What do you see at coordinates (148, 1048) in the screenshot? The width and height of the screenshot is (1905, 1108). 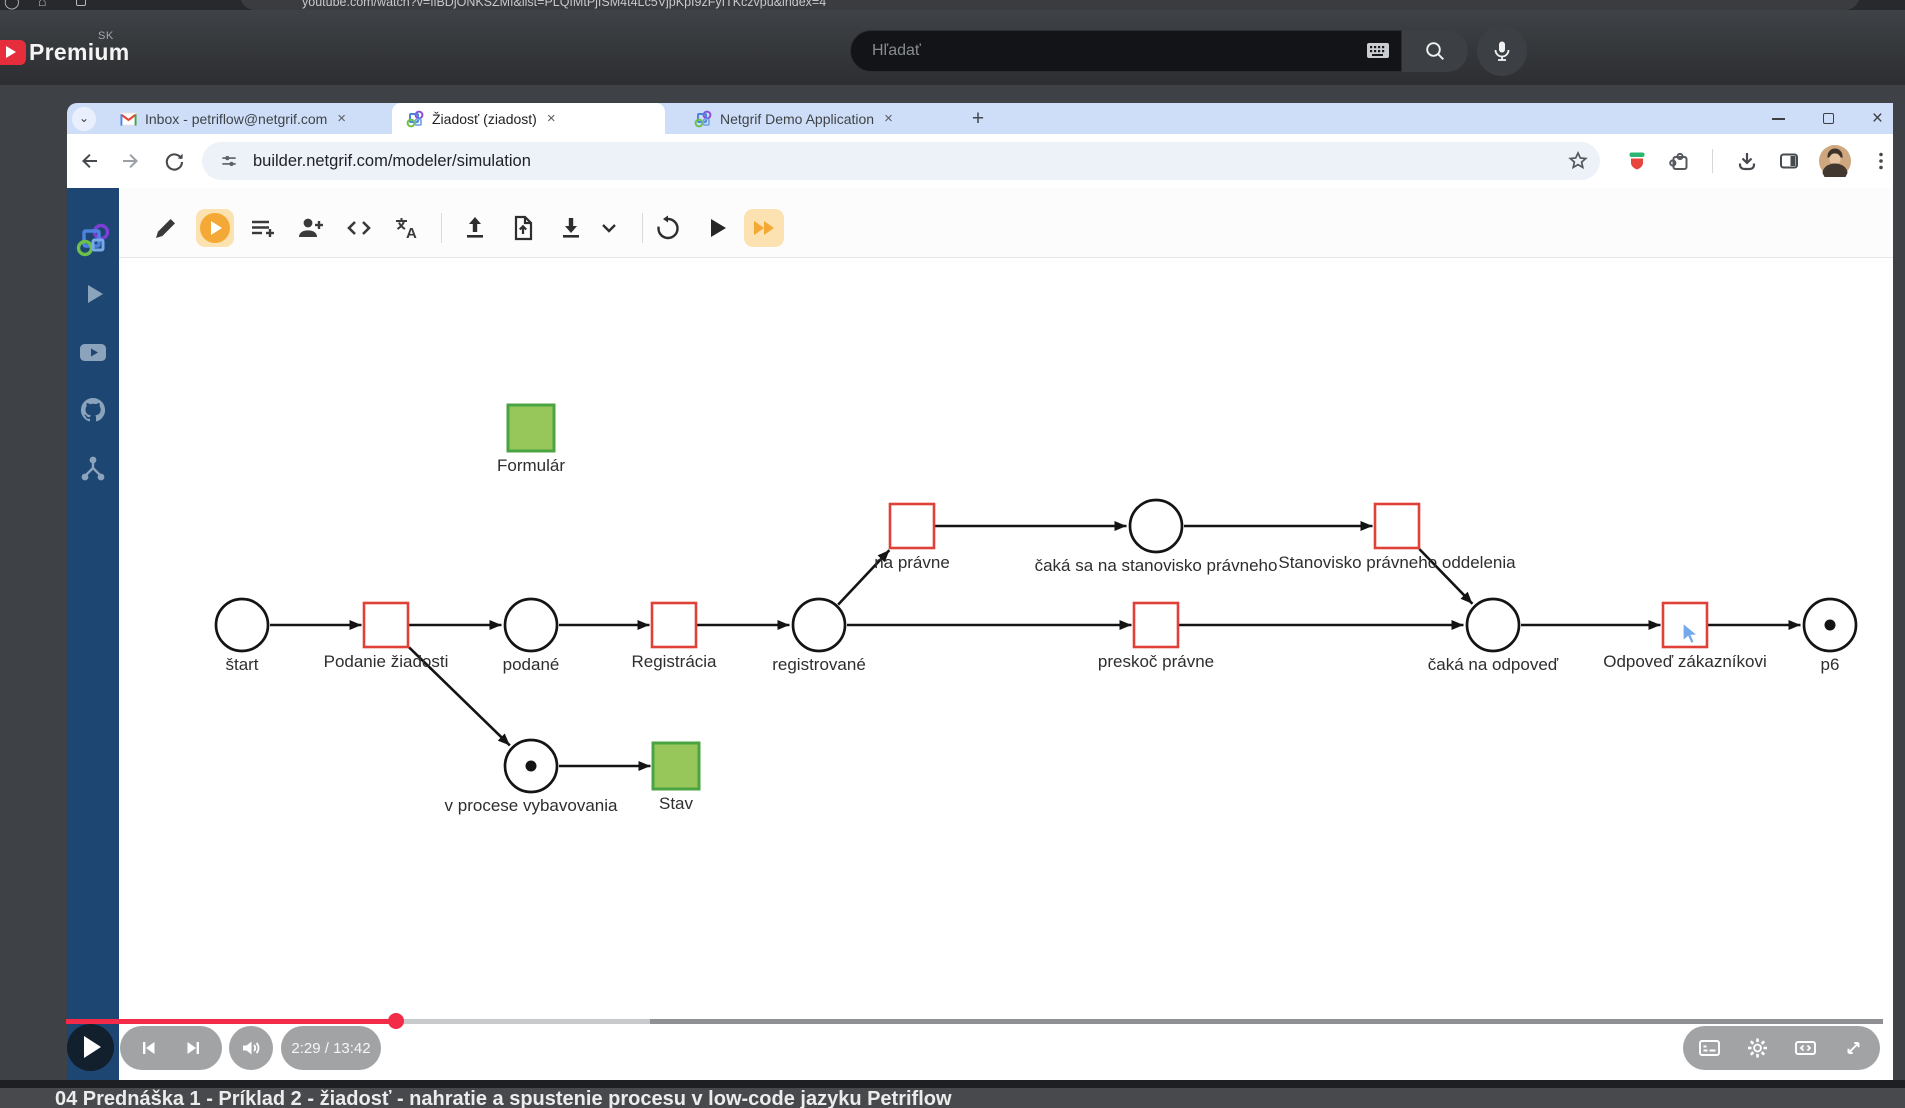 I see `previous-icon` at bounding box center [148, 1048].